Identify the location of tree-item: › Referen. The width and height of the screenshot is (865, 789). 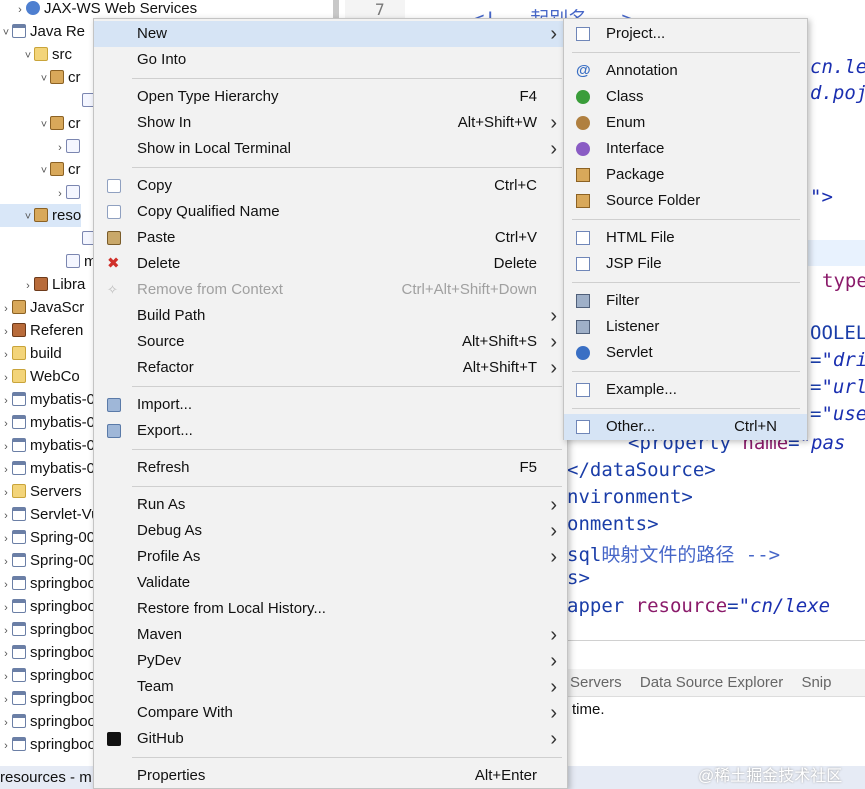
(41, 330).